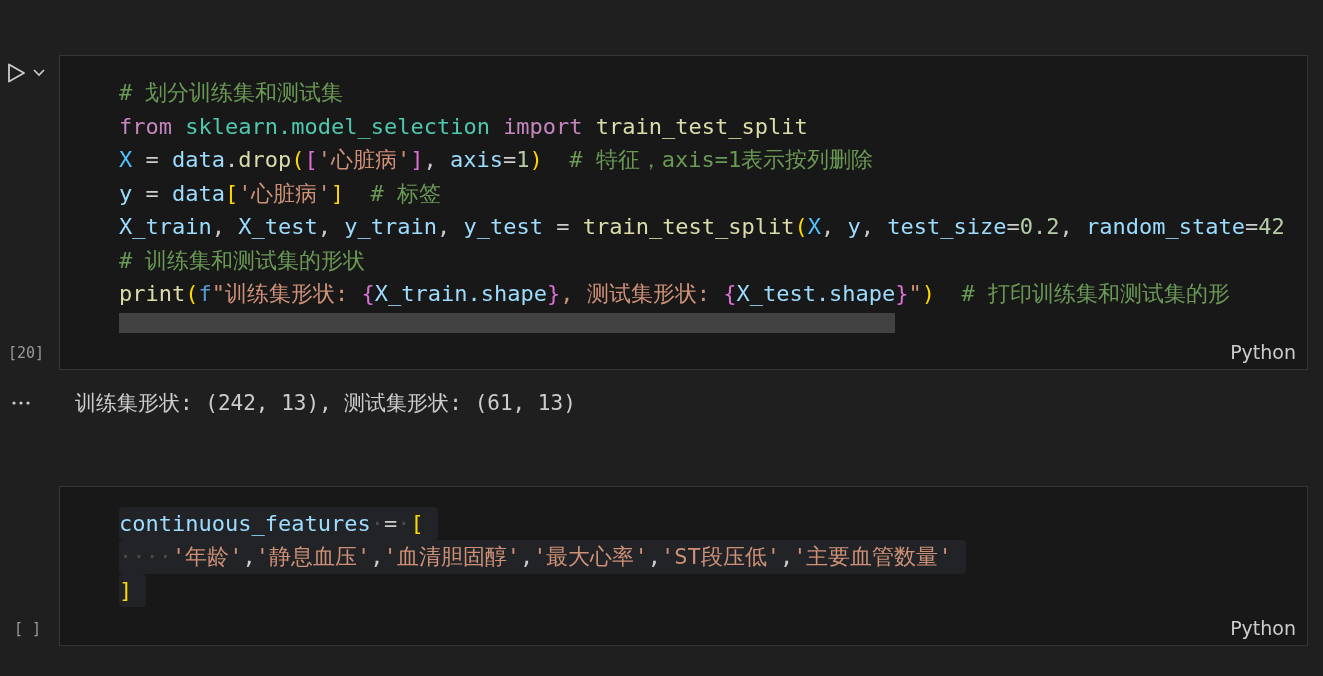  I want to click on code-line: # 划分训练集和测试集, so click(231, 93).